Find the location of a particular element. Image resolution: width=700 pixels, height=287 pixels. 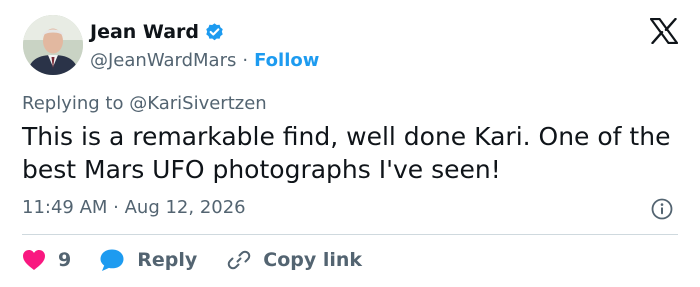

avatar is located at coordinates (53, 45).